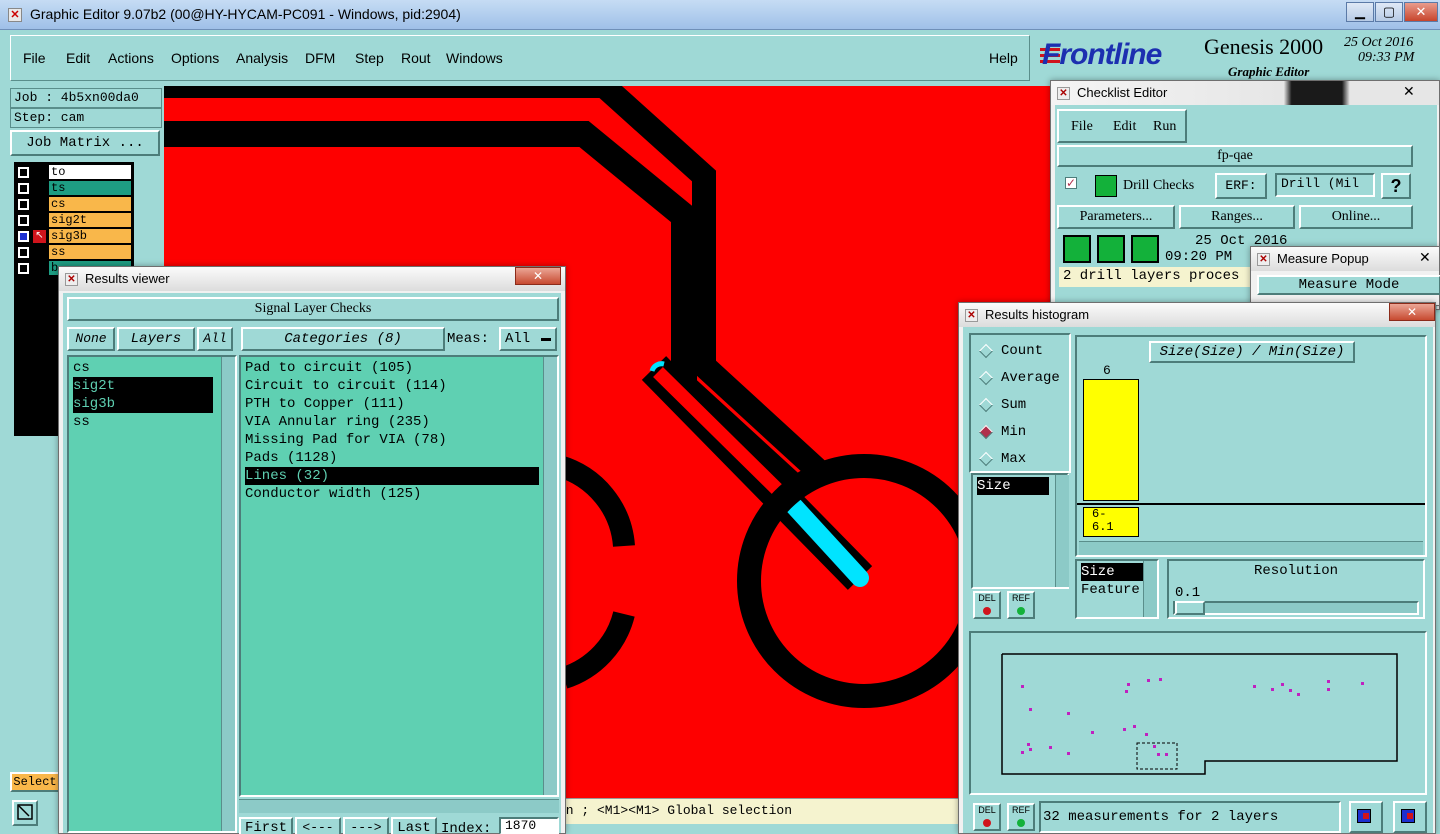 This screenshot has height=834, width=1440. What do you see at coordinates (131, 58) in the screenshot?
I see `menu-actions: Actions` at bounding box center [131, 58].